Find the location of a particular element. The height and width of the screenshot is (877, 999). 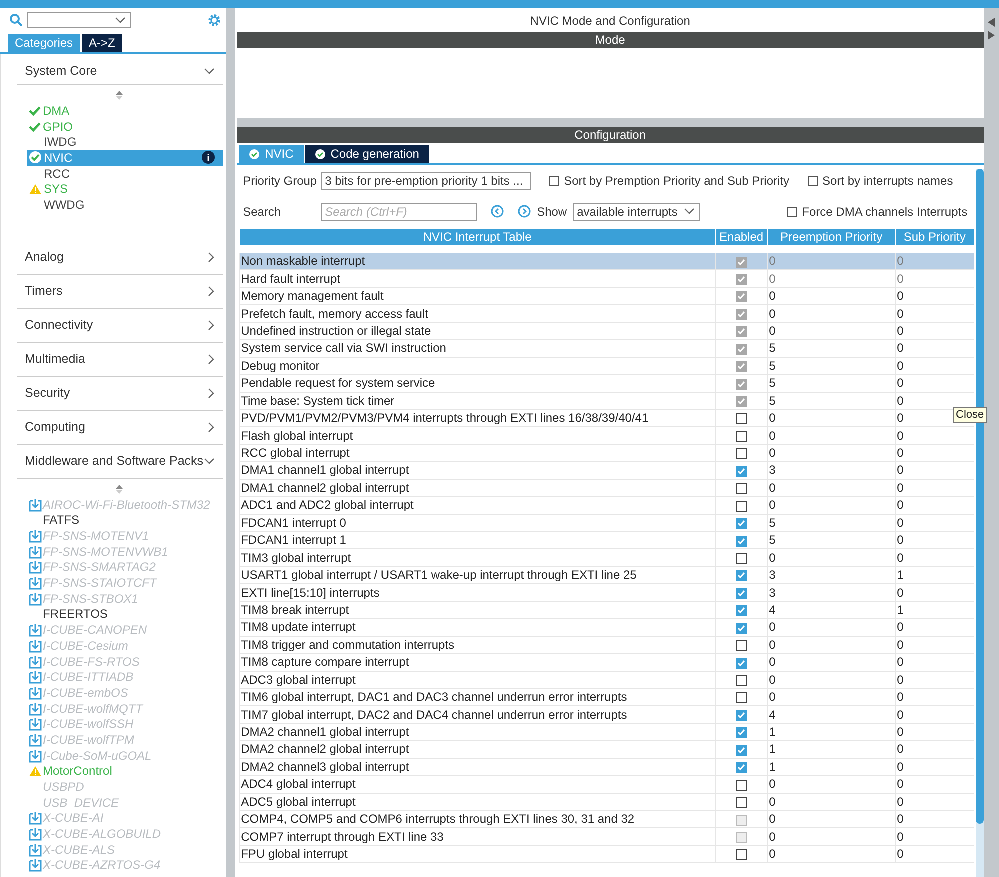

table-cell: 5 is located at coordinates (832, 523).